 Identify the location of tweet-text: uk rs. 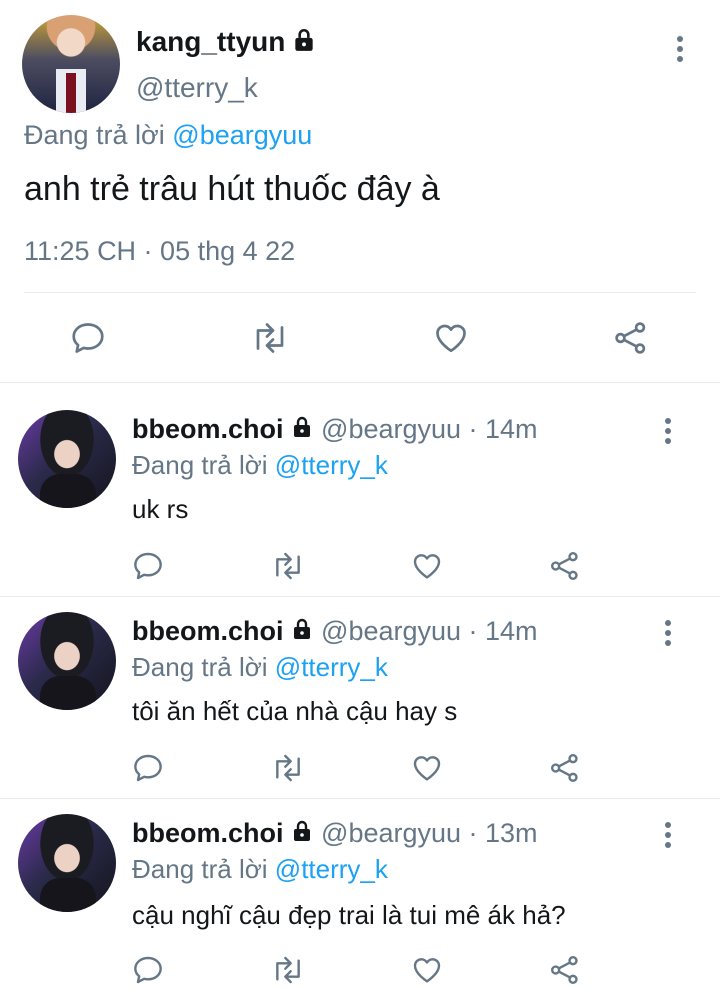
(160, 509).